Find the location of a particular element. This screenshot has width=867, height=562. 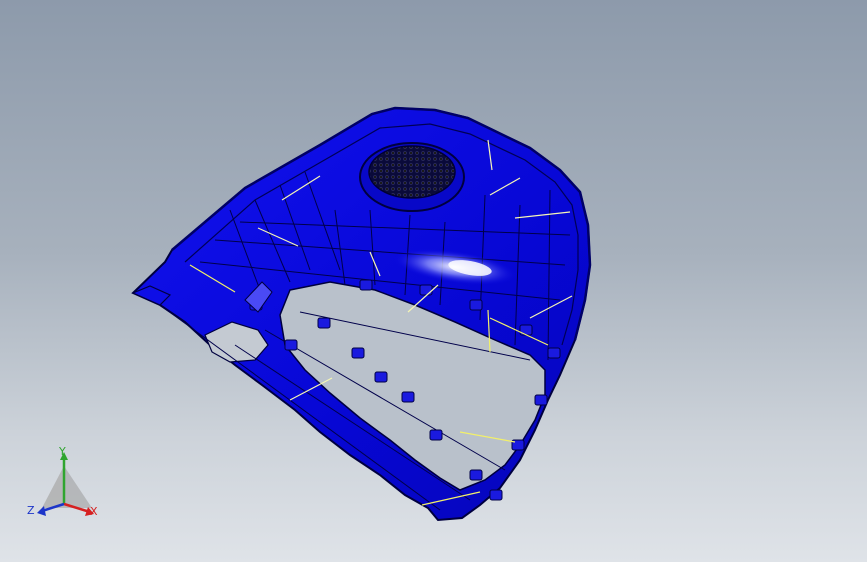

x-axis-label: X is located at coordinates (94, 511).